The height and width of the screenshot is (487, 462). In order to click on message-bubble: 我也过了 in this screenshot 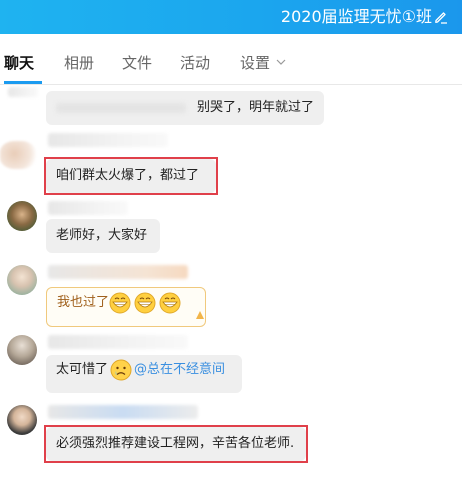, I will do `click(126, 307)`.